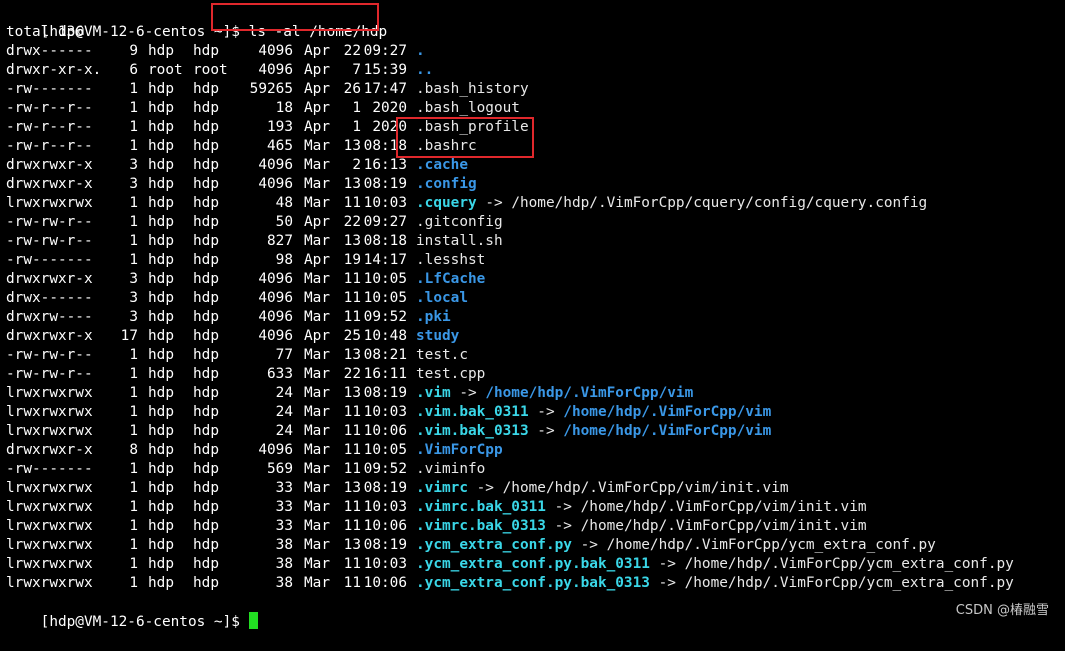 The width and height of the screenshot is (1065, 651). I want to click on permissions-field: drwxrwxr-x, so click(49, 184).